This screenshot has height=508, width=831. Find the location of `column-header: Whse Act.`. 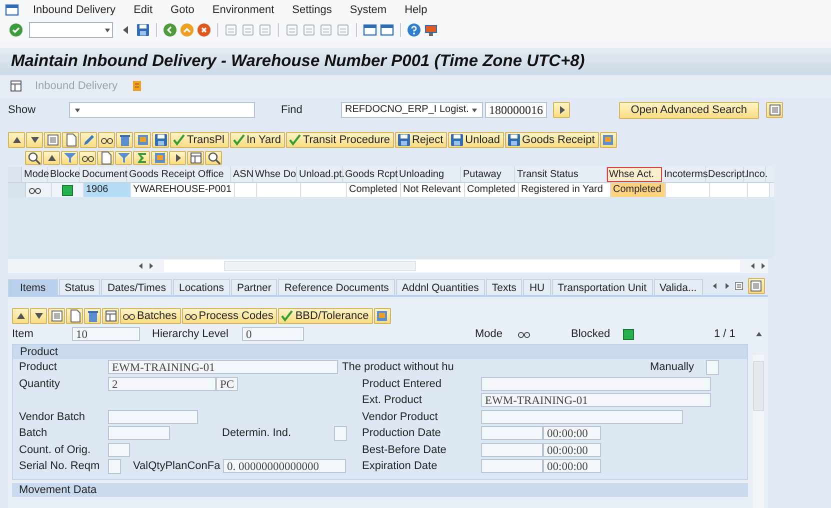

column-header: Whse Act. is located at coordinates (634, 174).